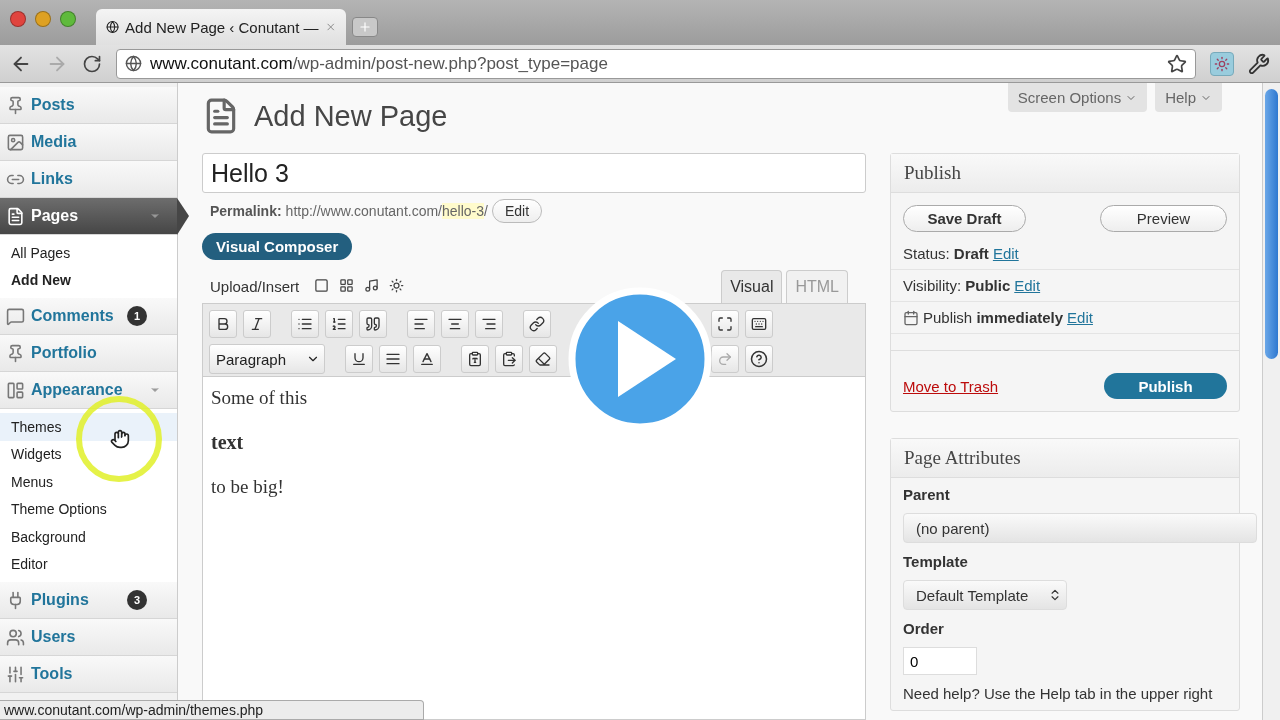 This screenshot has height=720, width=1280. What do you see at coordinates (964, 218) in the screenshot?
I see `save-draft-button: Save Draft` at bounding box center [964, 218].